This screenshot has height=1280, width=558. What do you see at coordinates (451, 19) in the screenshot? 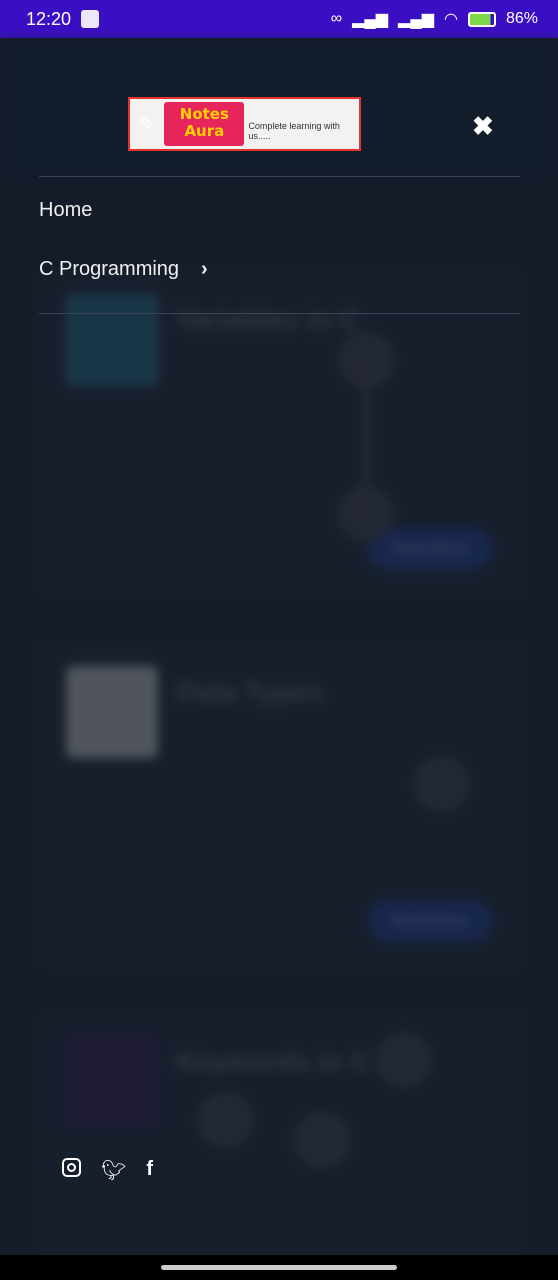
I see `wifi-icon: ◠` at bounding box center [451, 19].